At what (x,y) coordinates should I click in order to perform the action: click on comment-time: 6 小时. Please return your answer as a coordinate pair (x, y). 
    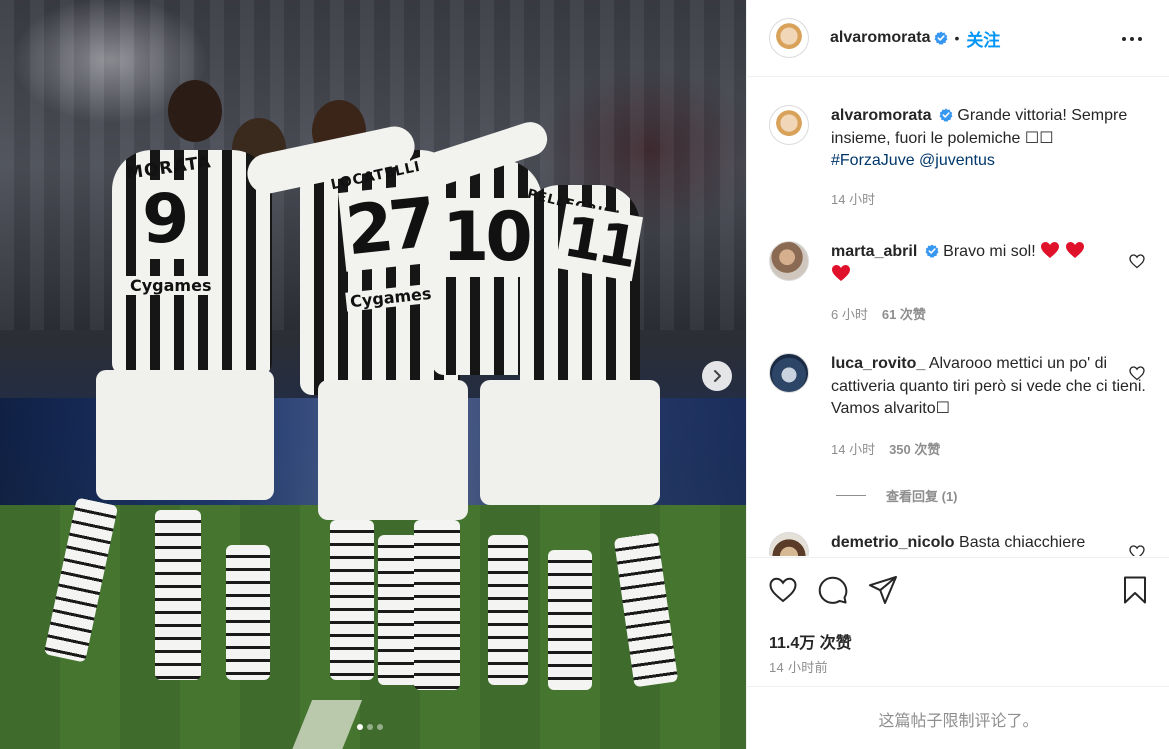
    Looking at the image, I should click on (849, 313).